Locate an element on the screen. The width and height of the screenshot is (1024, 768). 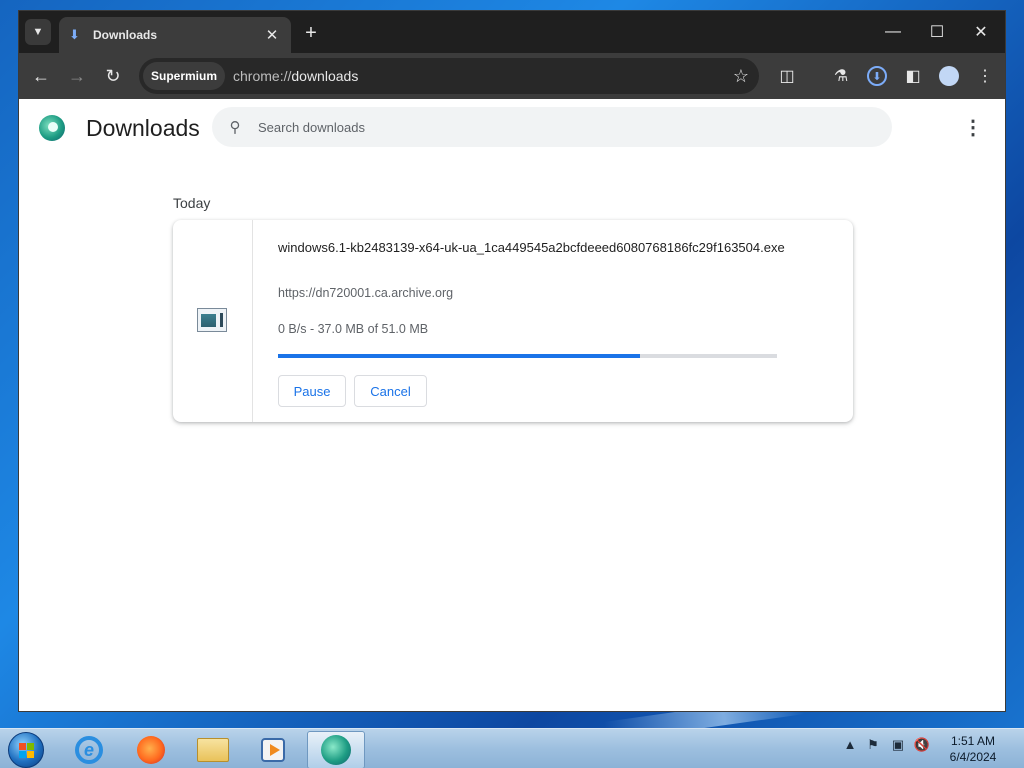
network-icon: ▣ is located at coordinates (898, 745).